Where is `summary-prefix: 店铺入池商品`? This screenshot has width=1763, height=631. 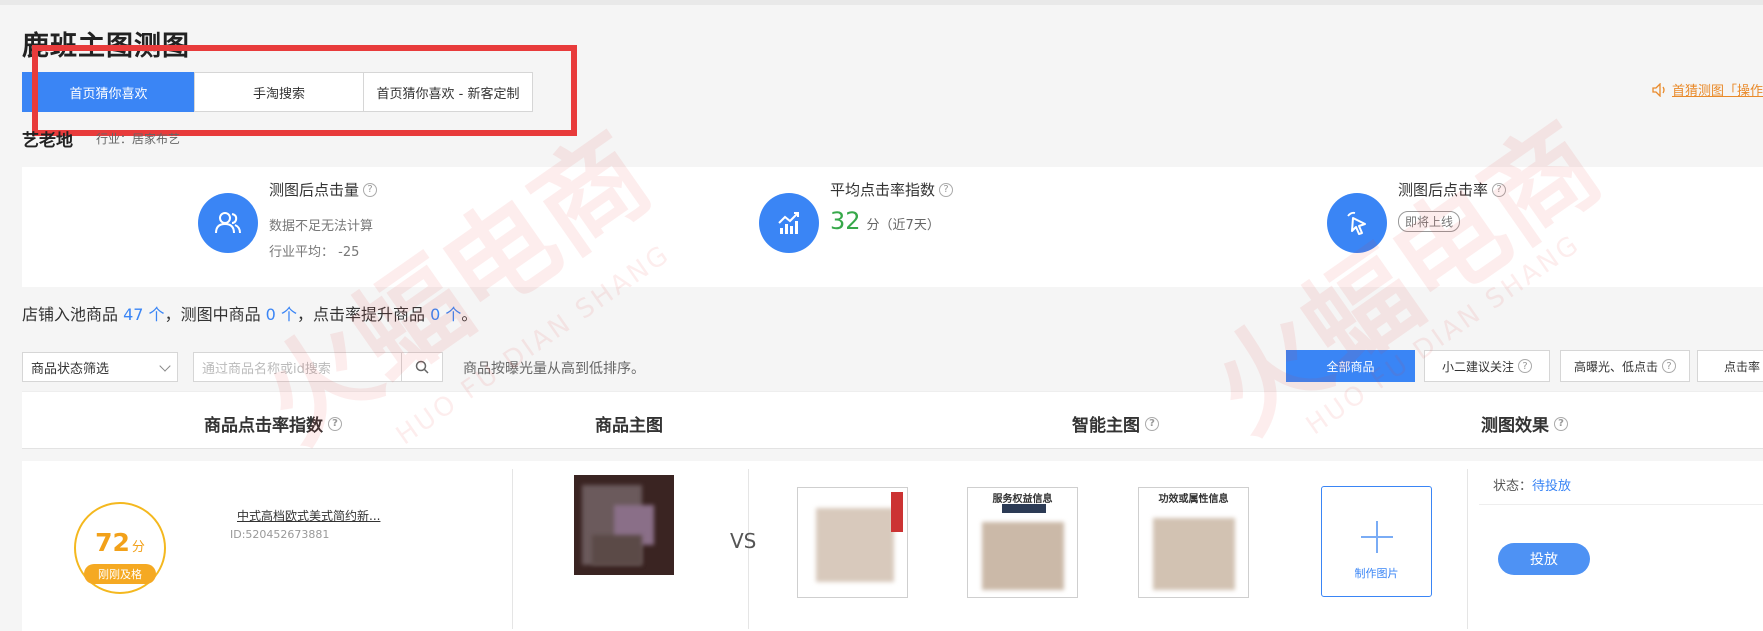 summary-prefix: 店铺入池商品 is located at coordinates (70, 314).